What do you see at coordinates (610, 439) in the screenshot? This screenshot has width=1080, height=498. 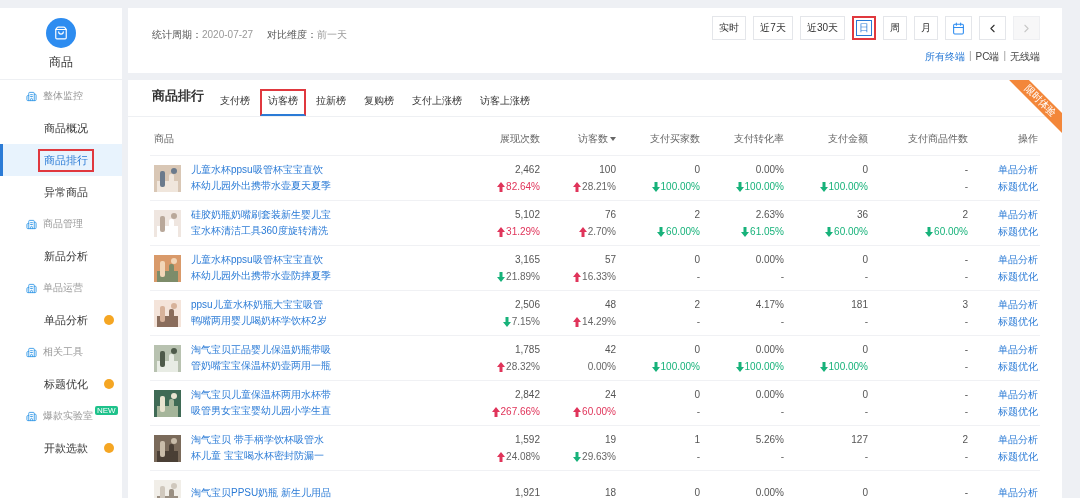 I see `metric-value: 19` at bounding box center [610, 439].